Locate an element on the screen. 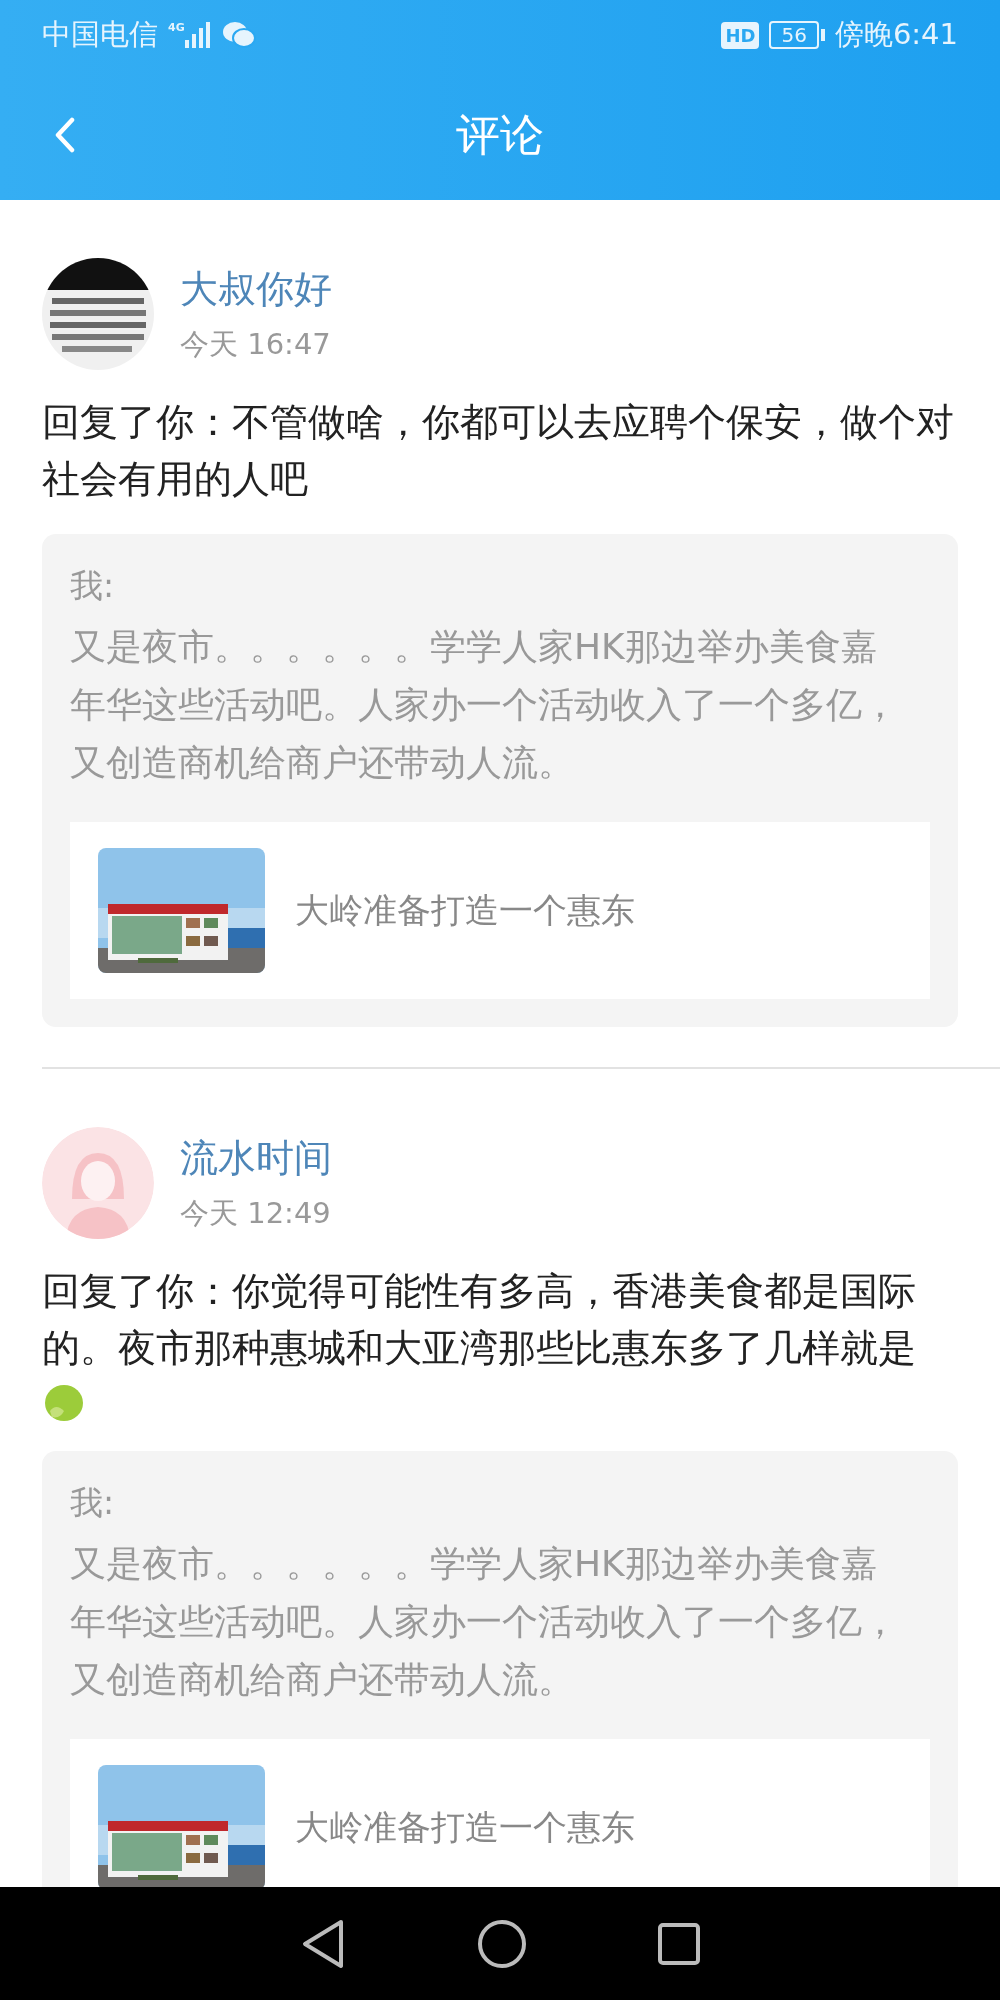  user-name: 流水时间 is located at coordinates (256, 1158).